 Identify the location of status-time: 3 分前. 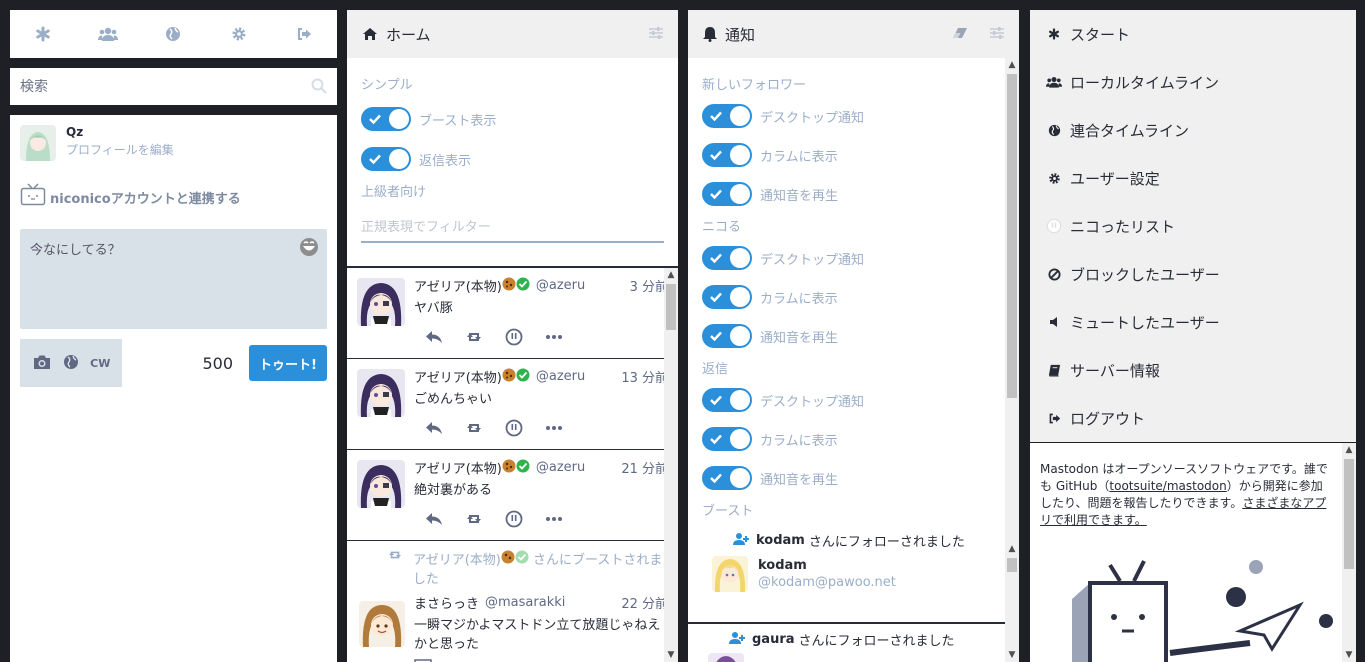
(649, 285).